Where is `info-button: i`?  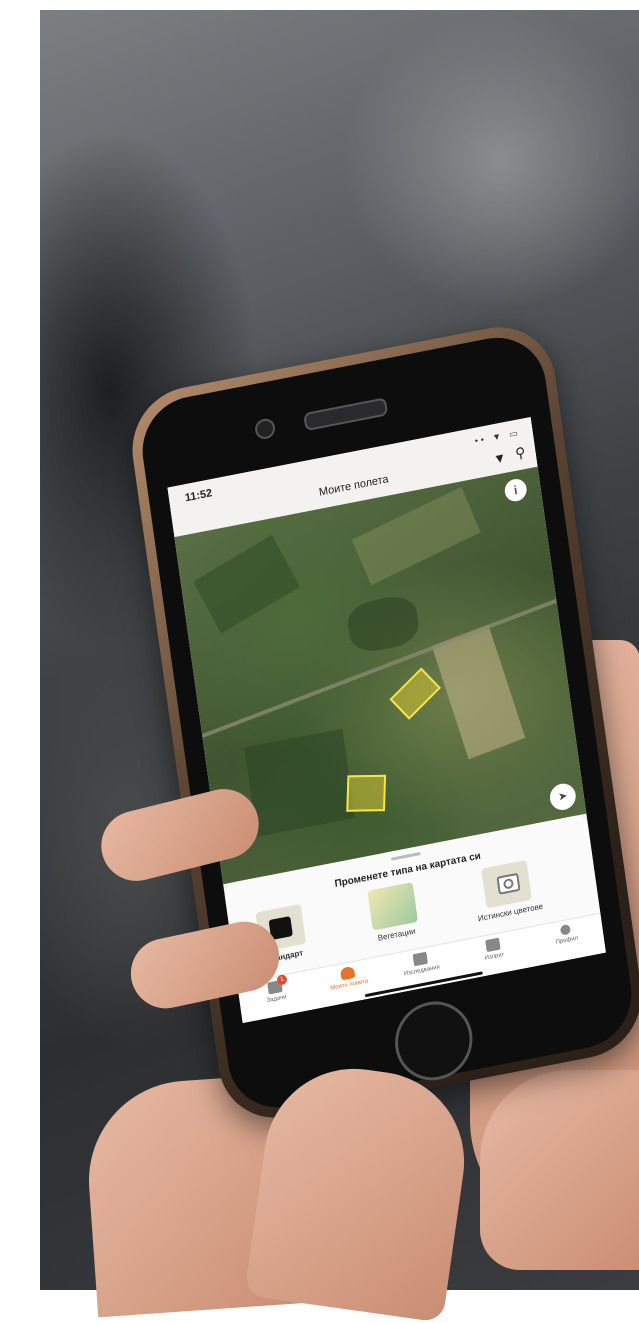 info-button: i is located at coordinates (516, 490).